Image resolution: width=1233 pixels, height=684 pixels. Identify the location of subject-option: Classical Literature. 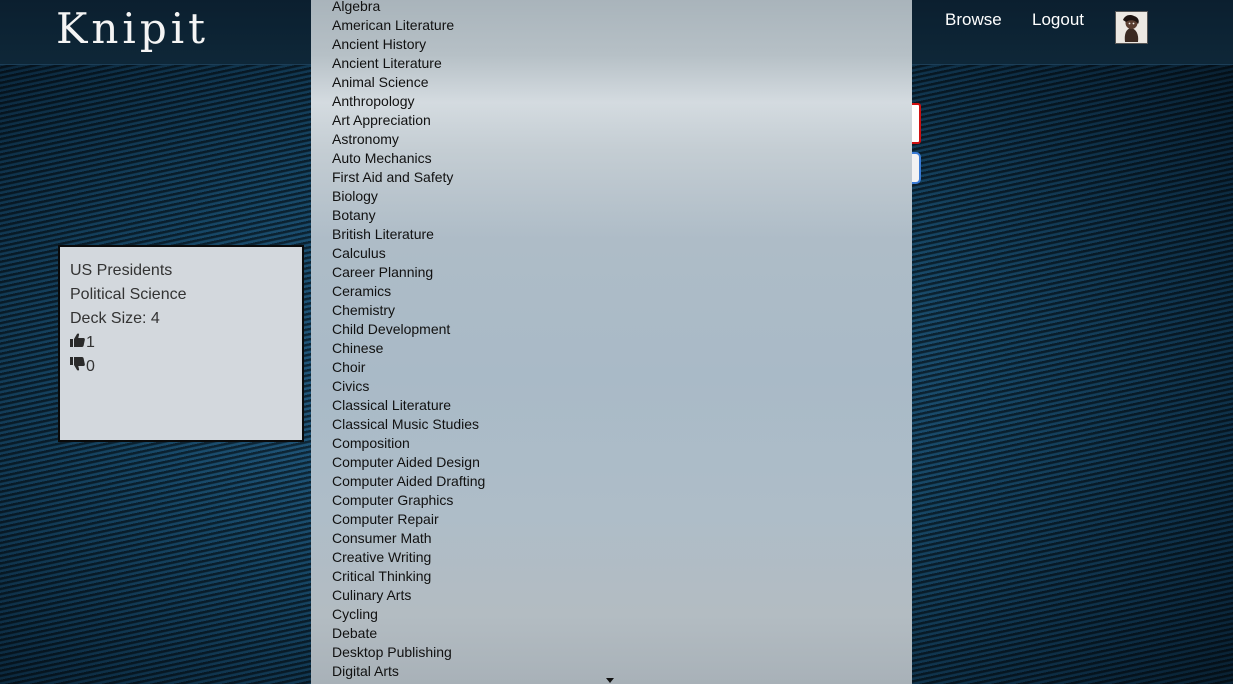
(408, 405).